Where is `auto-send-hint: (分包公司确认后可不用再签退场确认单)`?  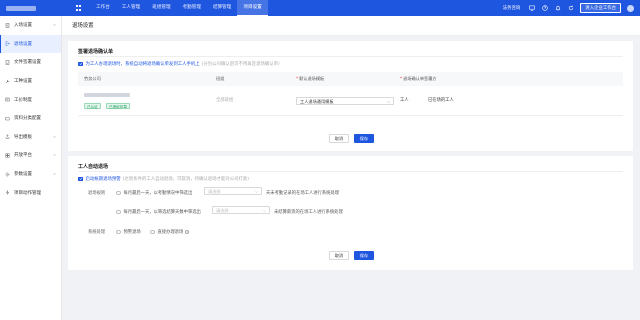 auto-send-hint: (分包公司确认后可不用再签退场确认单) is located at coordinates (240, 64).